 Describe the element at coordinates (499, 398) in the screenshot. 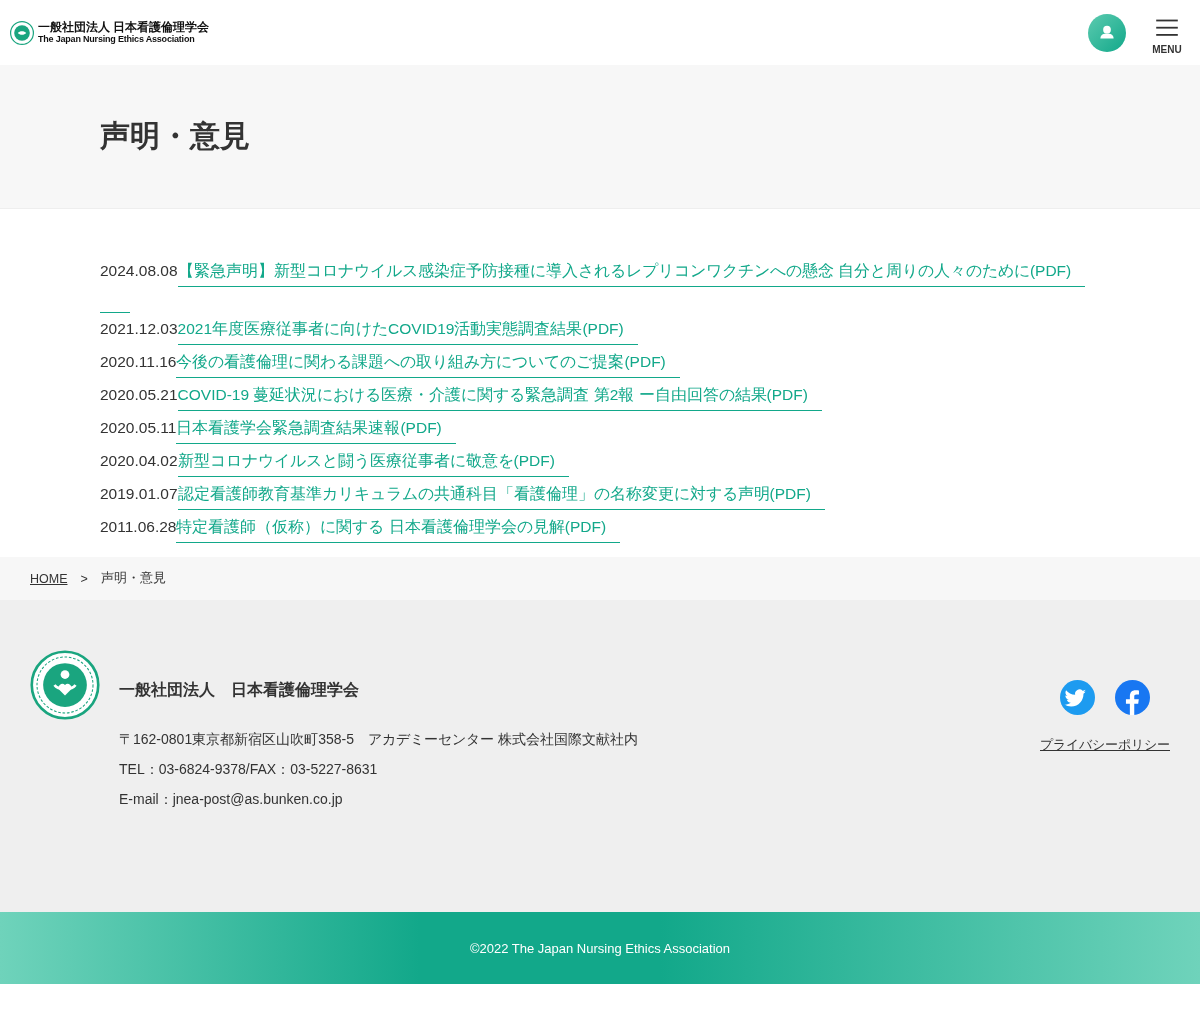

I see `statement-link: COVID-19 蔓延状況における医療・介護に関する緊急調査 第2報 ー自由回答の結果(PDF)` at that location.